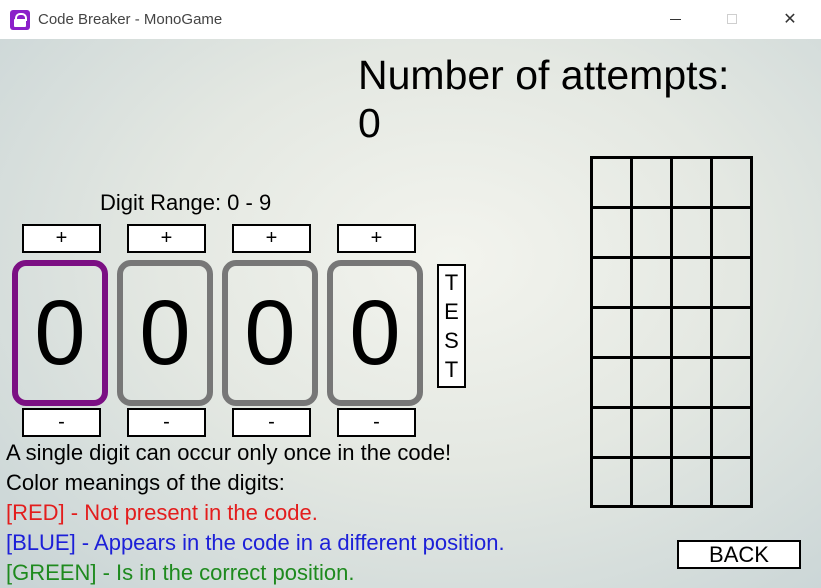 The height and width of the screenshot is (588, 821). What do you see at coordinates (166, 422) in the screenshot?
I see `digit-2-minus-button: -` at bounding box center [166, 422].